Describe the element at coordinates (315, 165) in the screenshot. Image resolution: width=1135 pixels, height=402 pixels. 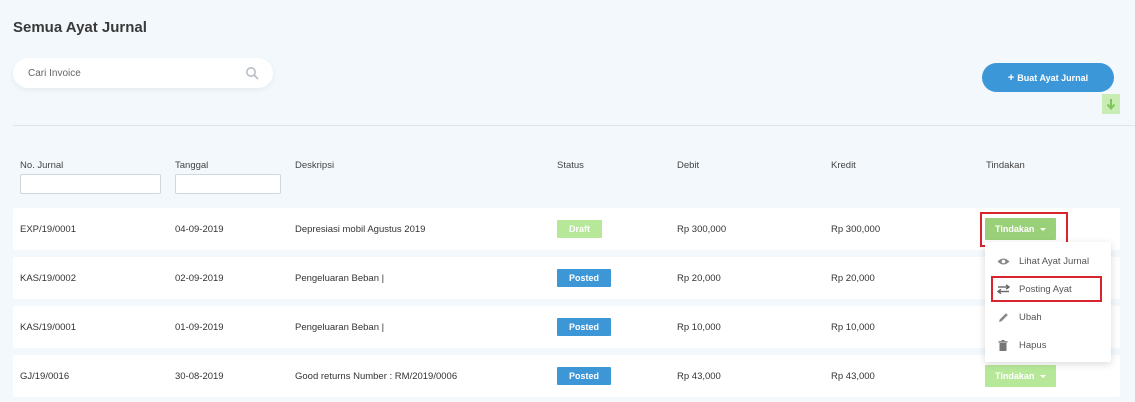
I see `column-header-deskripsi: Deskripsi` at that location.